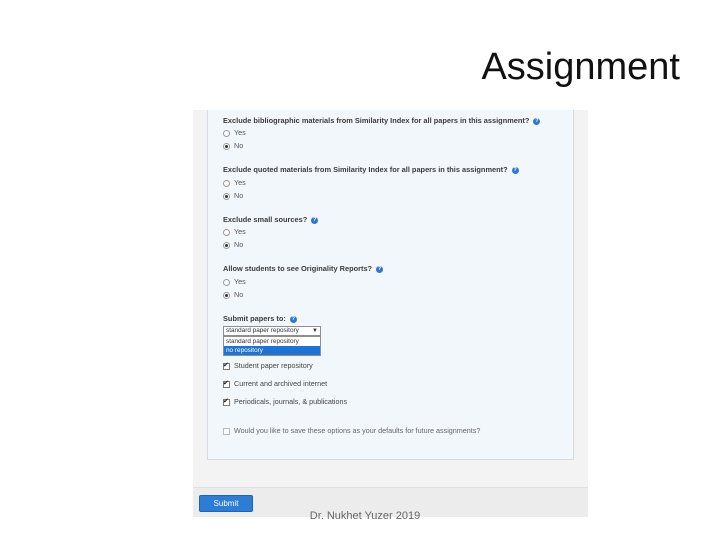 The width and height of the screenshot is (720, 540). What do you see at coordinates (272, 341) in the screenshot?
I see `dropdown-option-standard: standard paper repository` at bounding box center [272, 341].